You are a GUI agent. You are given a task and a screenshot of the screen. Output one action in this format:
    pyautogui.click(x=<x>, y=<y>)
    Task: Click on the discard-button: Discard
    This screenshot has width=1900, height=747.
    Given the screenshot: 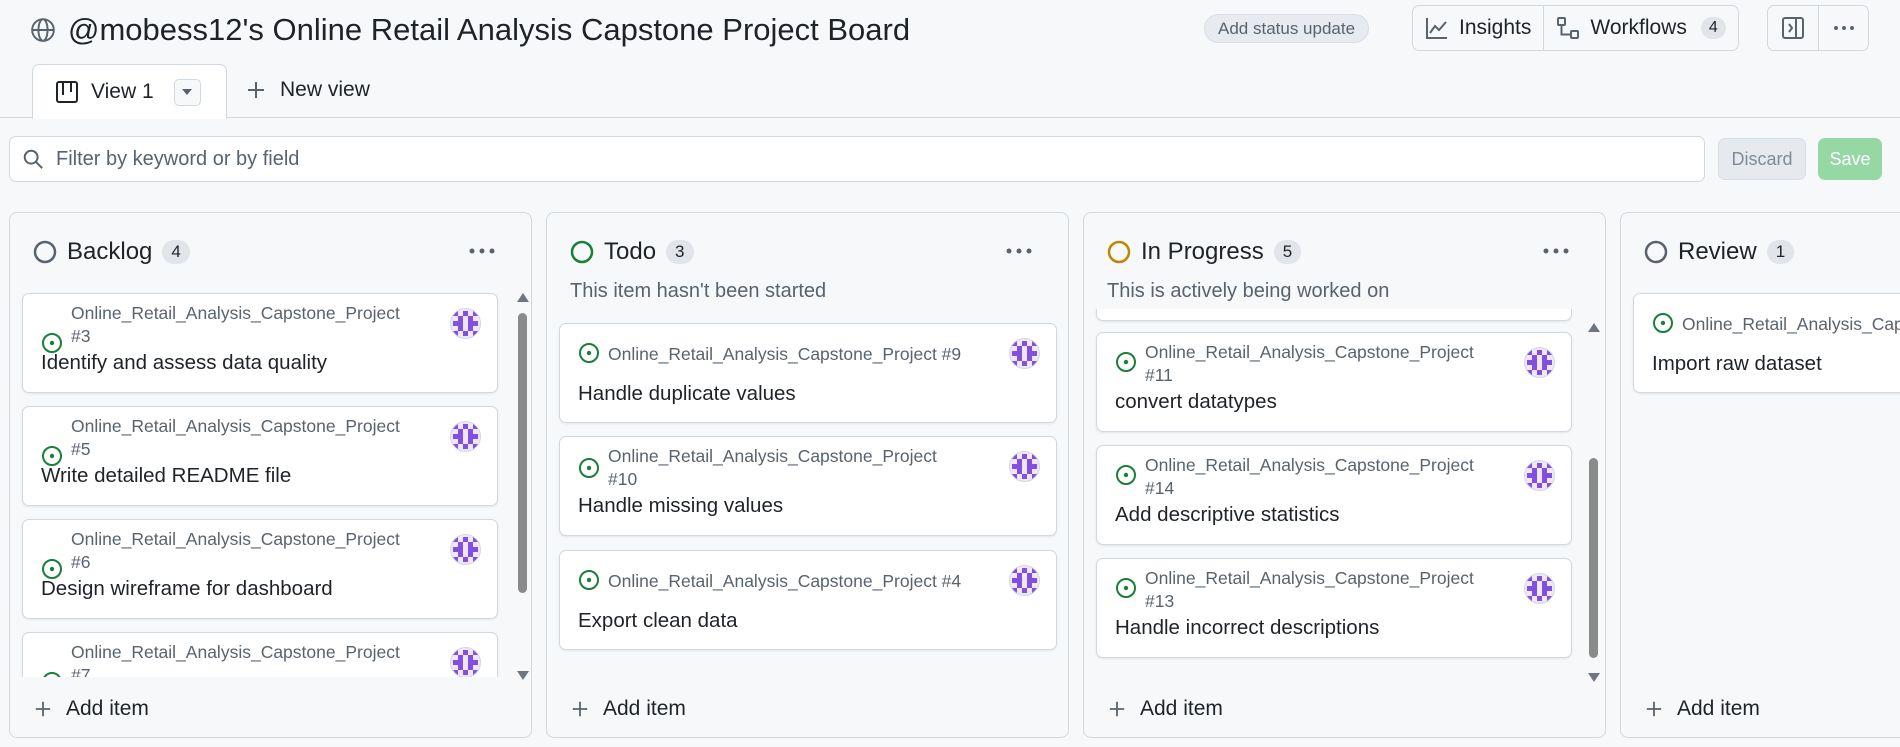 What is the action you would take?
    pyautogui.click(x=1762, y=159)
    